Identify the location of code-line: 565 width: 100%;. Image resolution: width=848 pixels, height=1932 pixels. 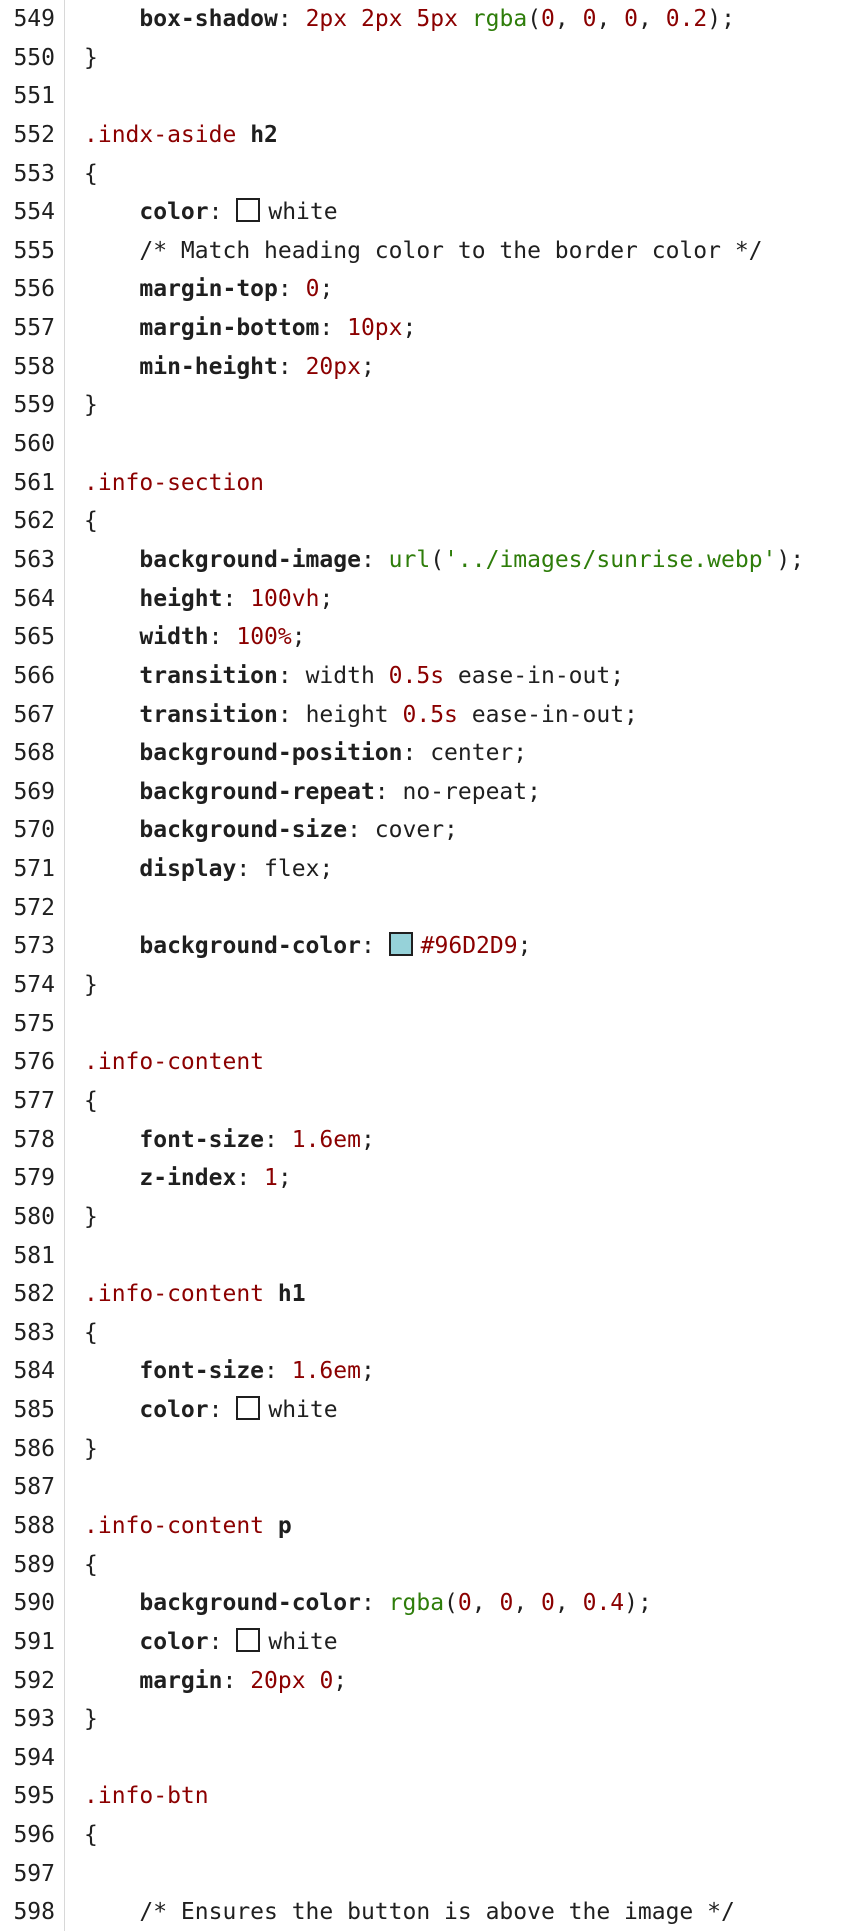
(424, 637).